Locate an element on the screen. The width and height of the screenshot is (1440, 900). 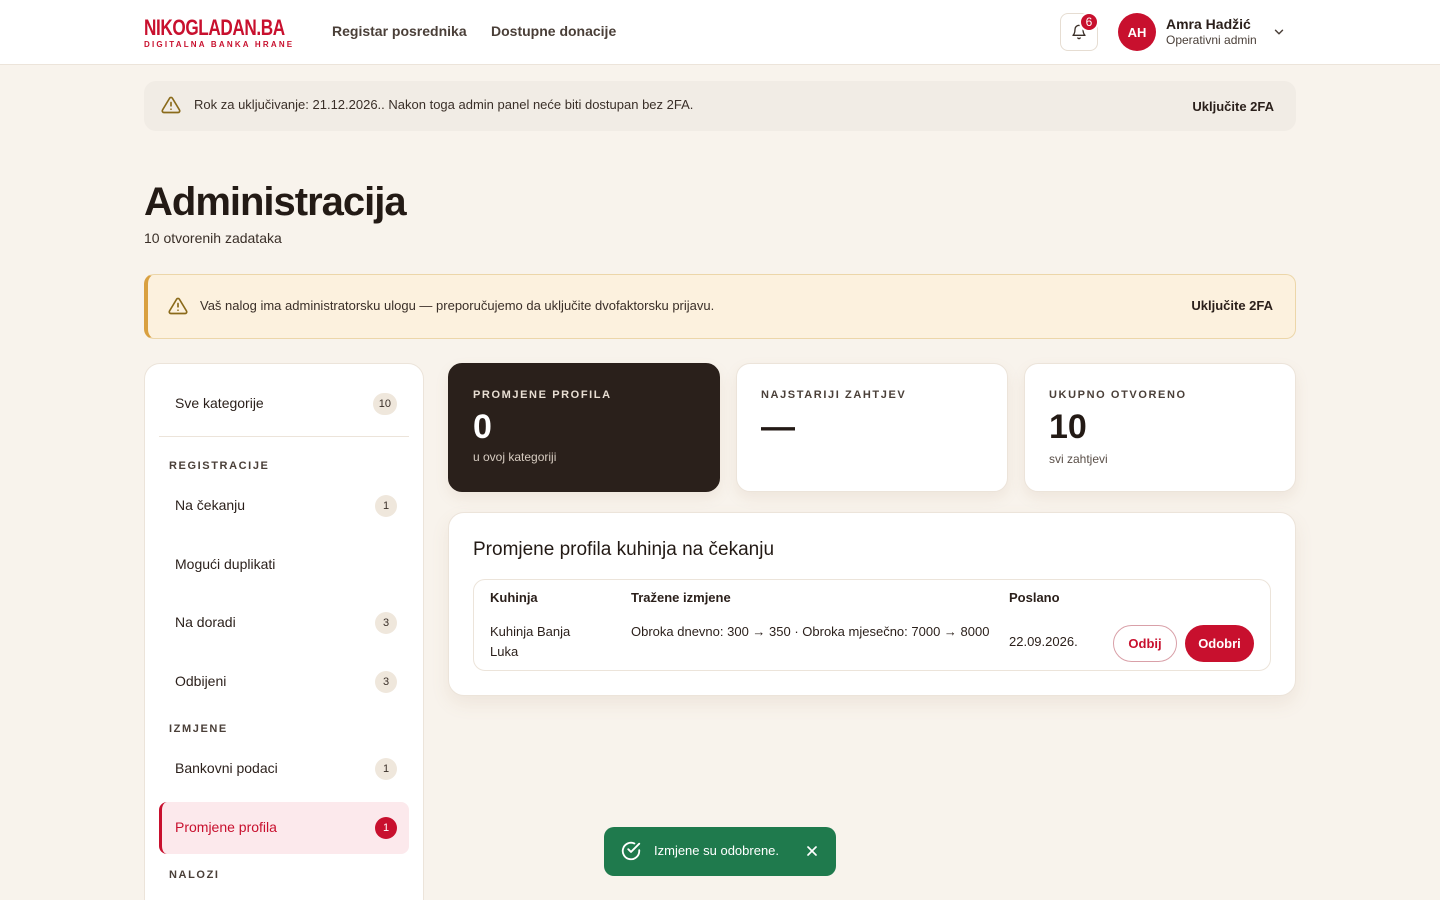
sidebar-item-odbijeni: Odbijeni 3 is located at coordinates (284, 682).